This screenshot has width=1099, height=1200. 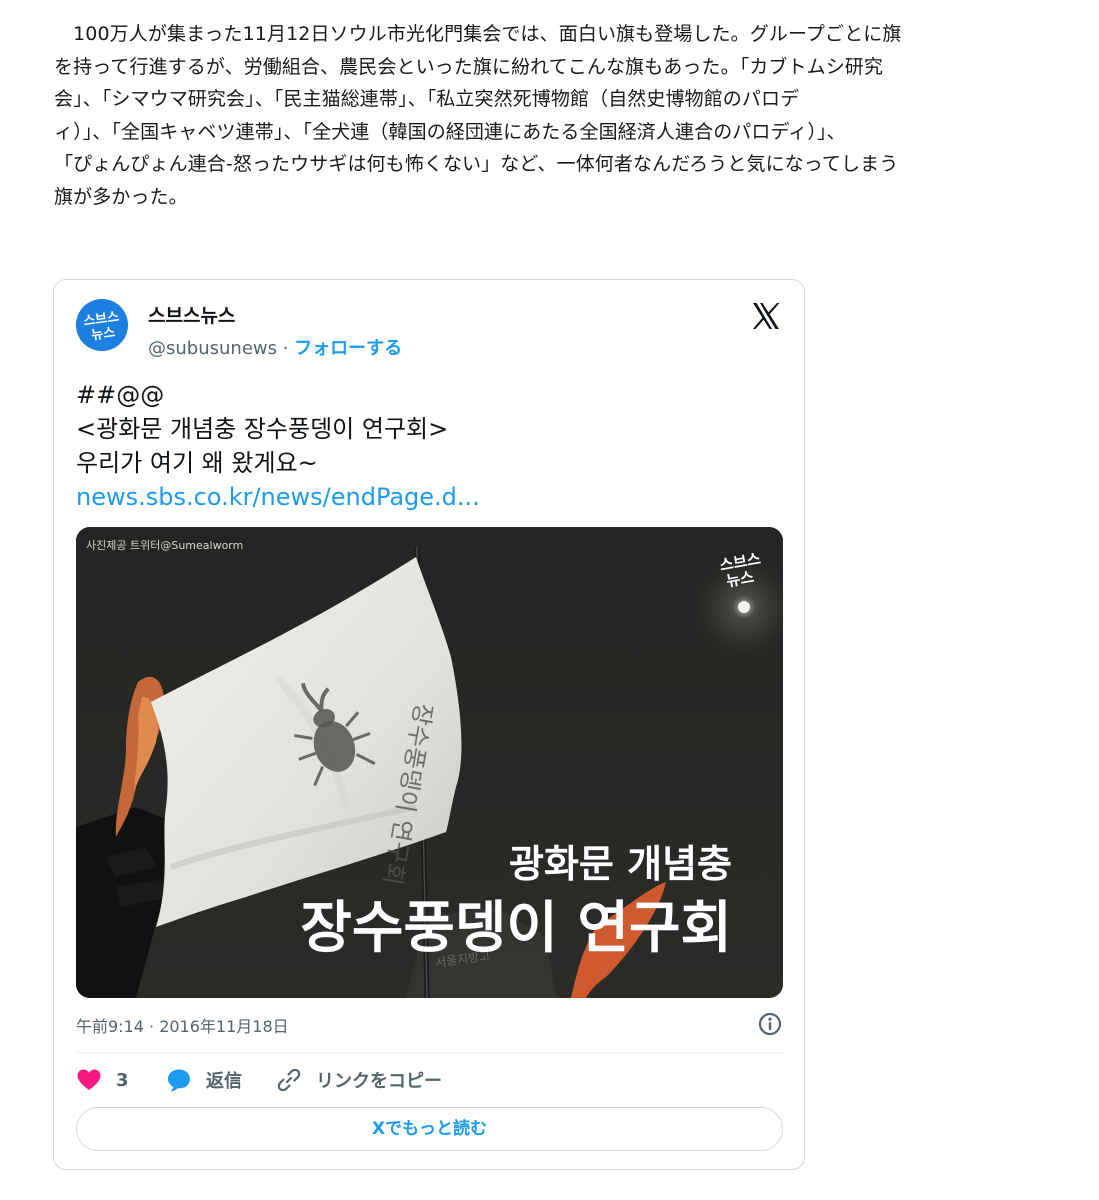 I want to click on tweet-text-line: 우리가 여기 왜 왔게요~, so click(x=197, y=463).